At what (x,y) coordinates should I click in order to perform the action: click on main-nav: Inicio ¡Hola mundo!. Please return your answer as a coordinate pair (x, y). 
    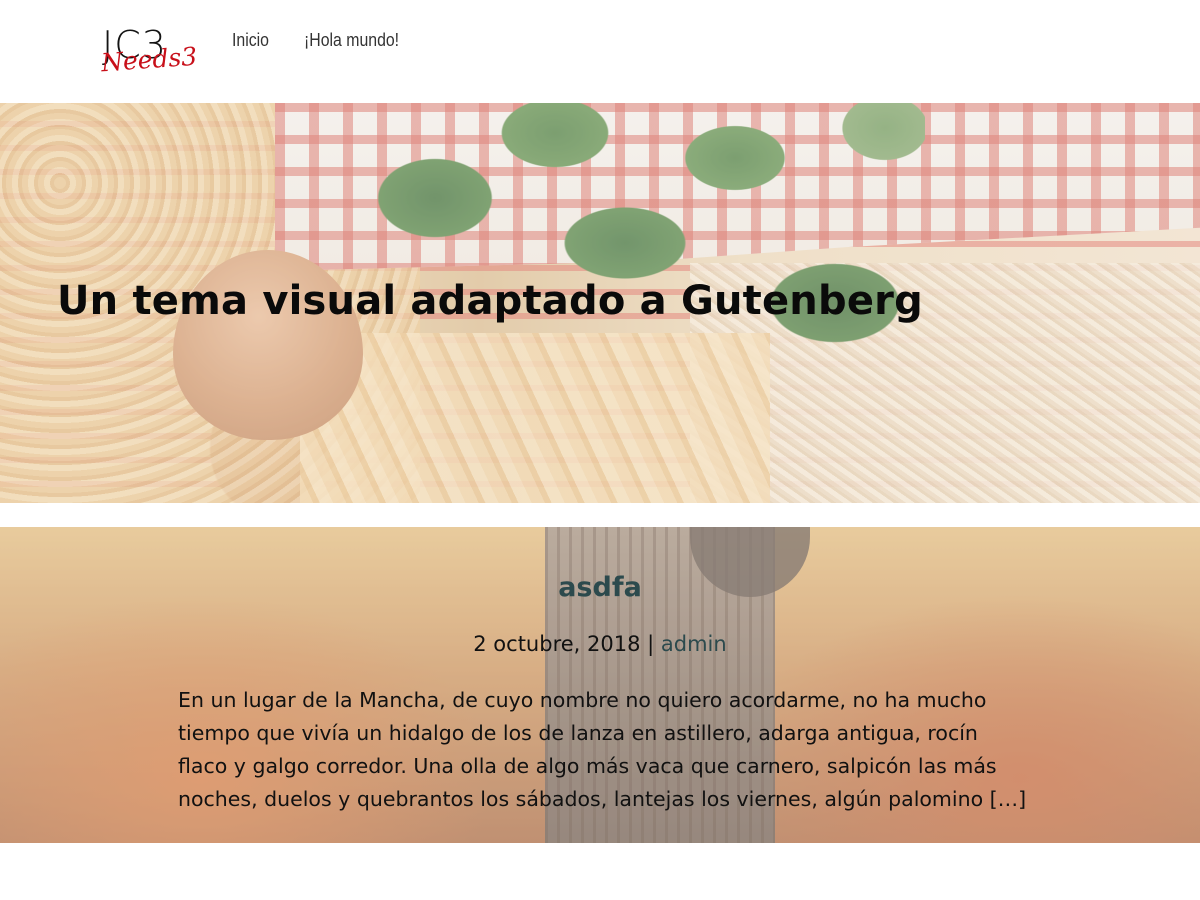
    Looking at the image, I should click on (322, 40).